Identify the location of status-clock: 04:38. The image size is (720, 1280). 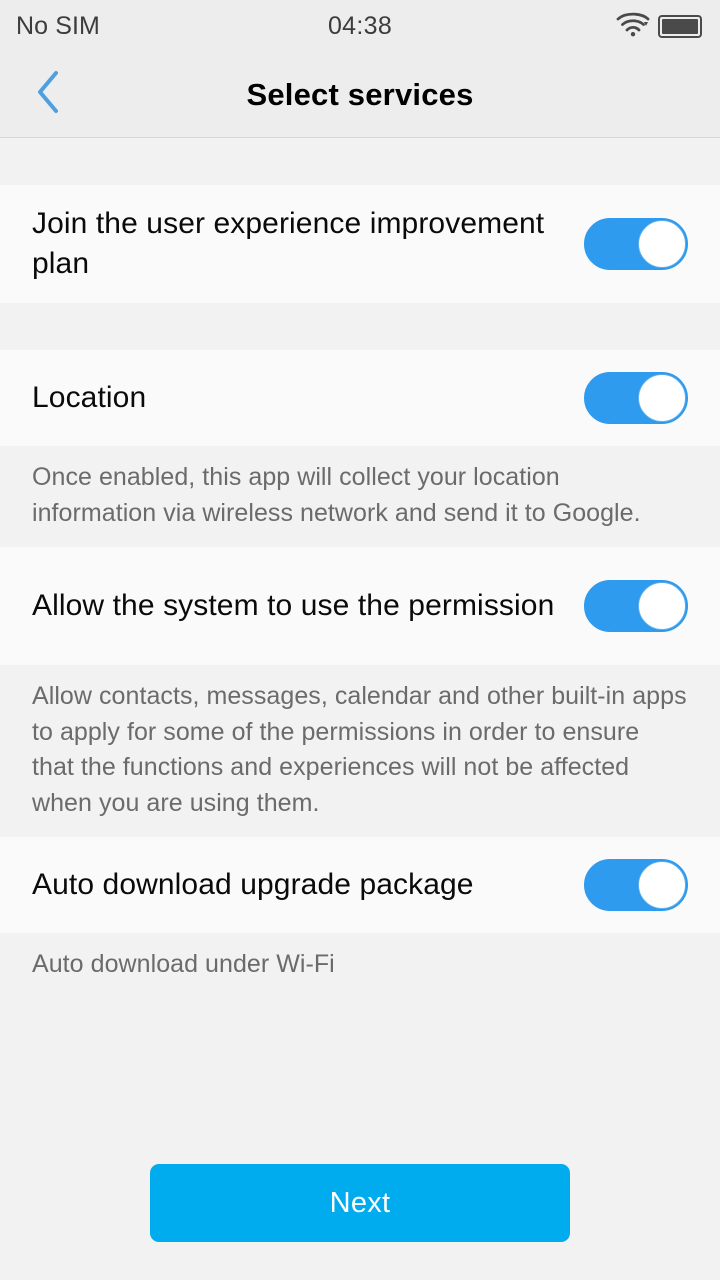
(360, 25).